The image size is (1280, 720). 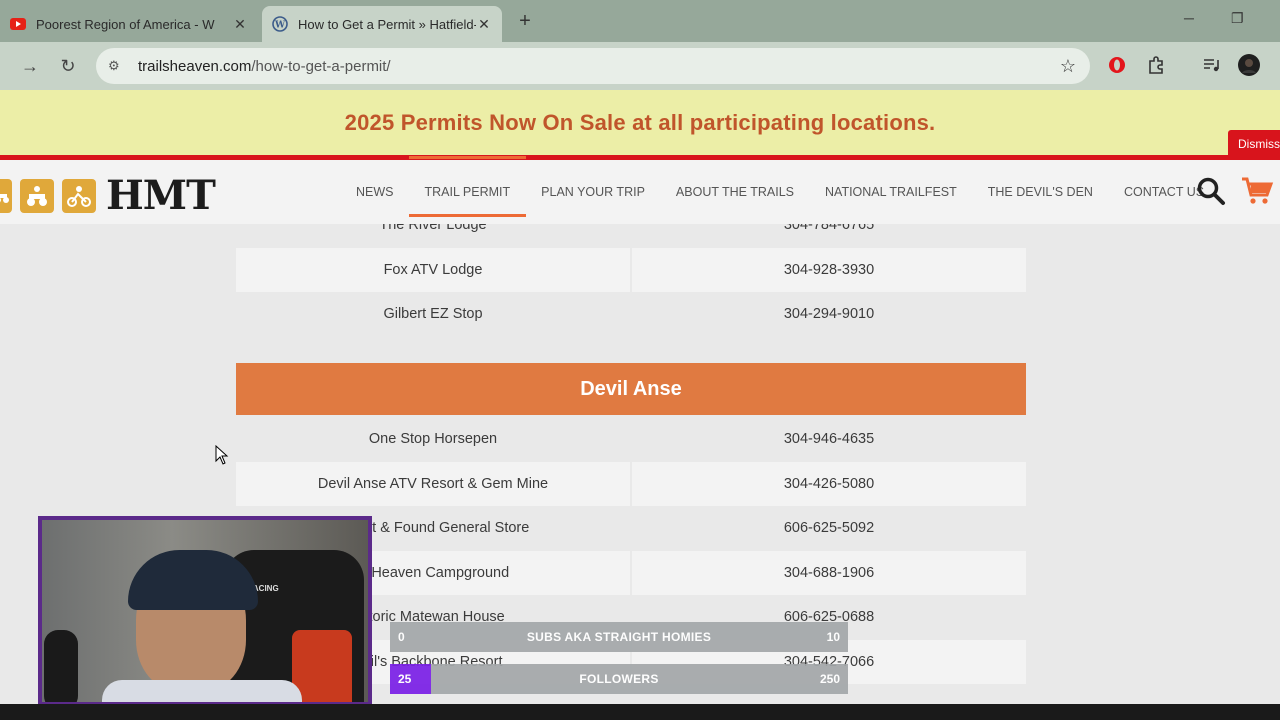 What do you see at coordinates (405, 679) in the screenshot?
I see `followers-goal-current: 25` at bounding box center [405, 679].